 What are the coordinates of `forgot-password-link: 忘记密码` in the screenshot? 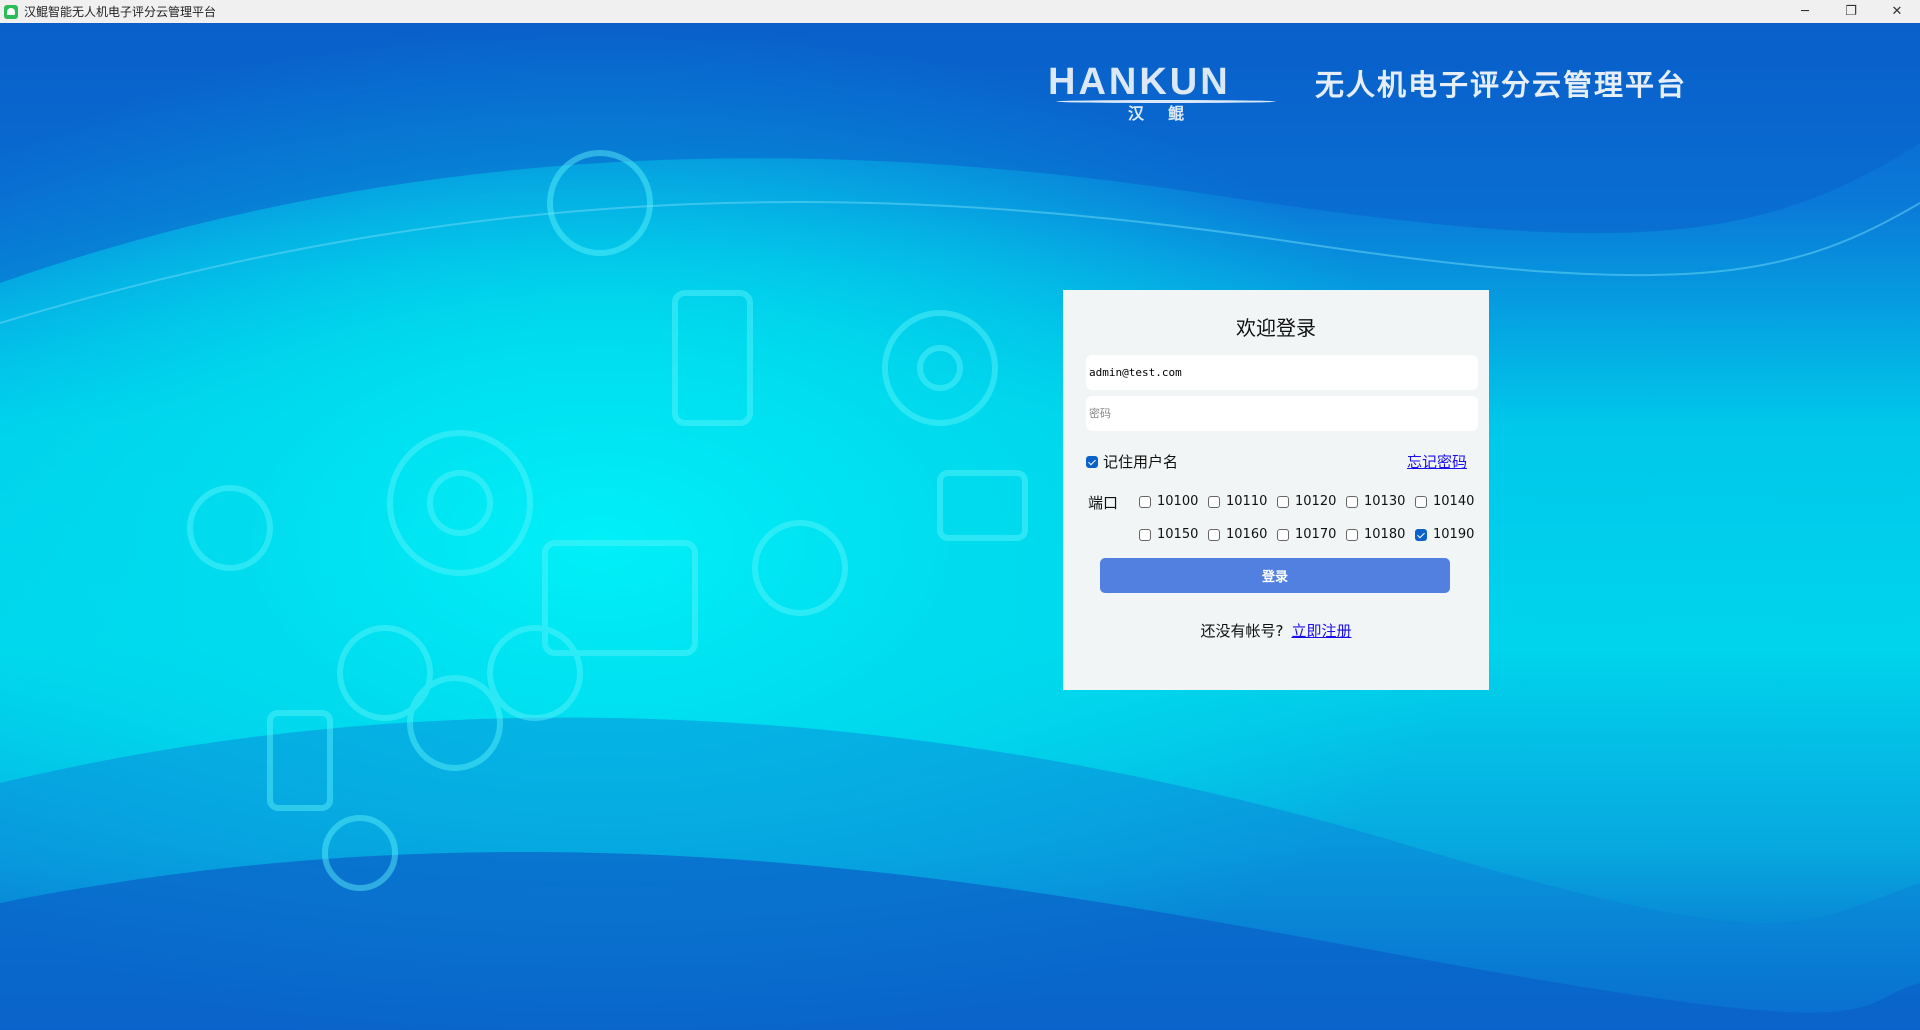 It's located at (1437, 461).